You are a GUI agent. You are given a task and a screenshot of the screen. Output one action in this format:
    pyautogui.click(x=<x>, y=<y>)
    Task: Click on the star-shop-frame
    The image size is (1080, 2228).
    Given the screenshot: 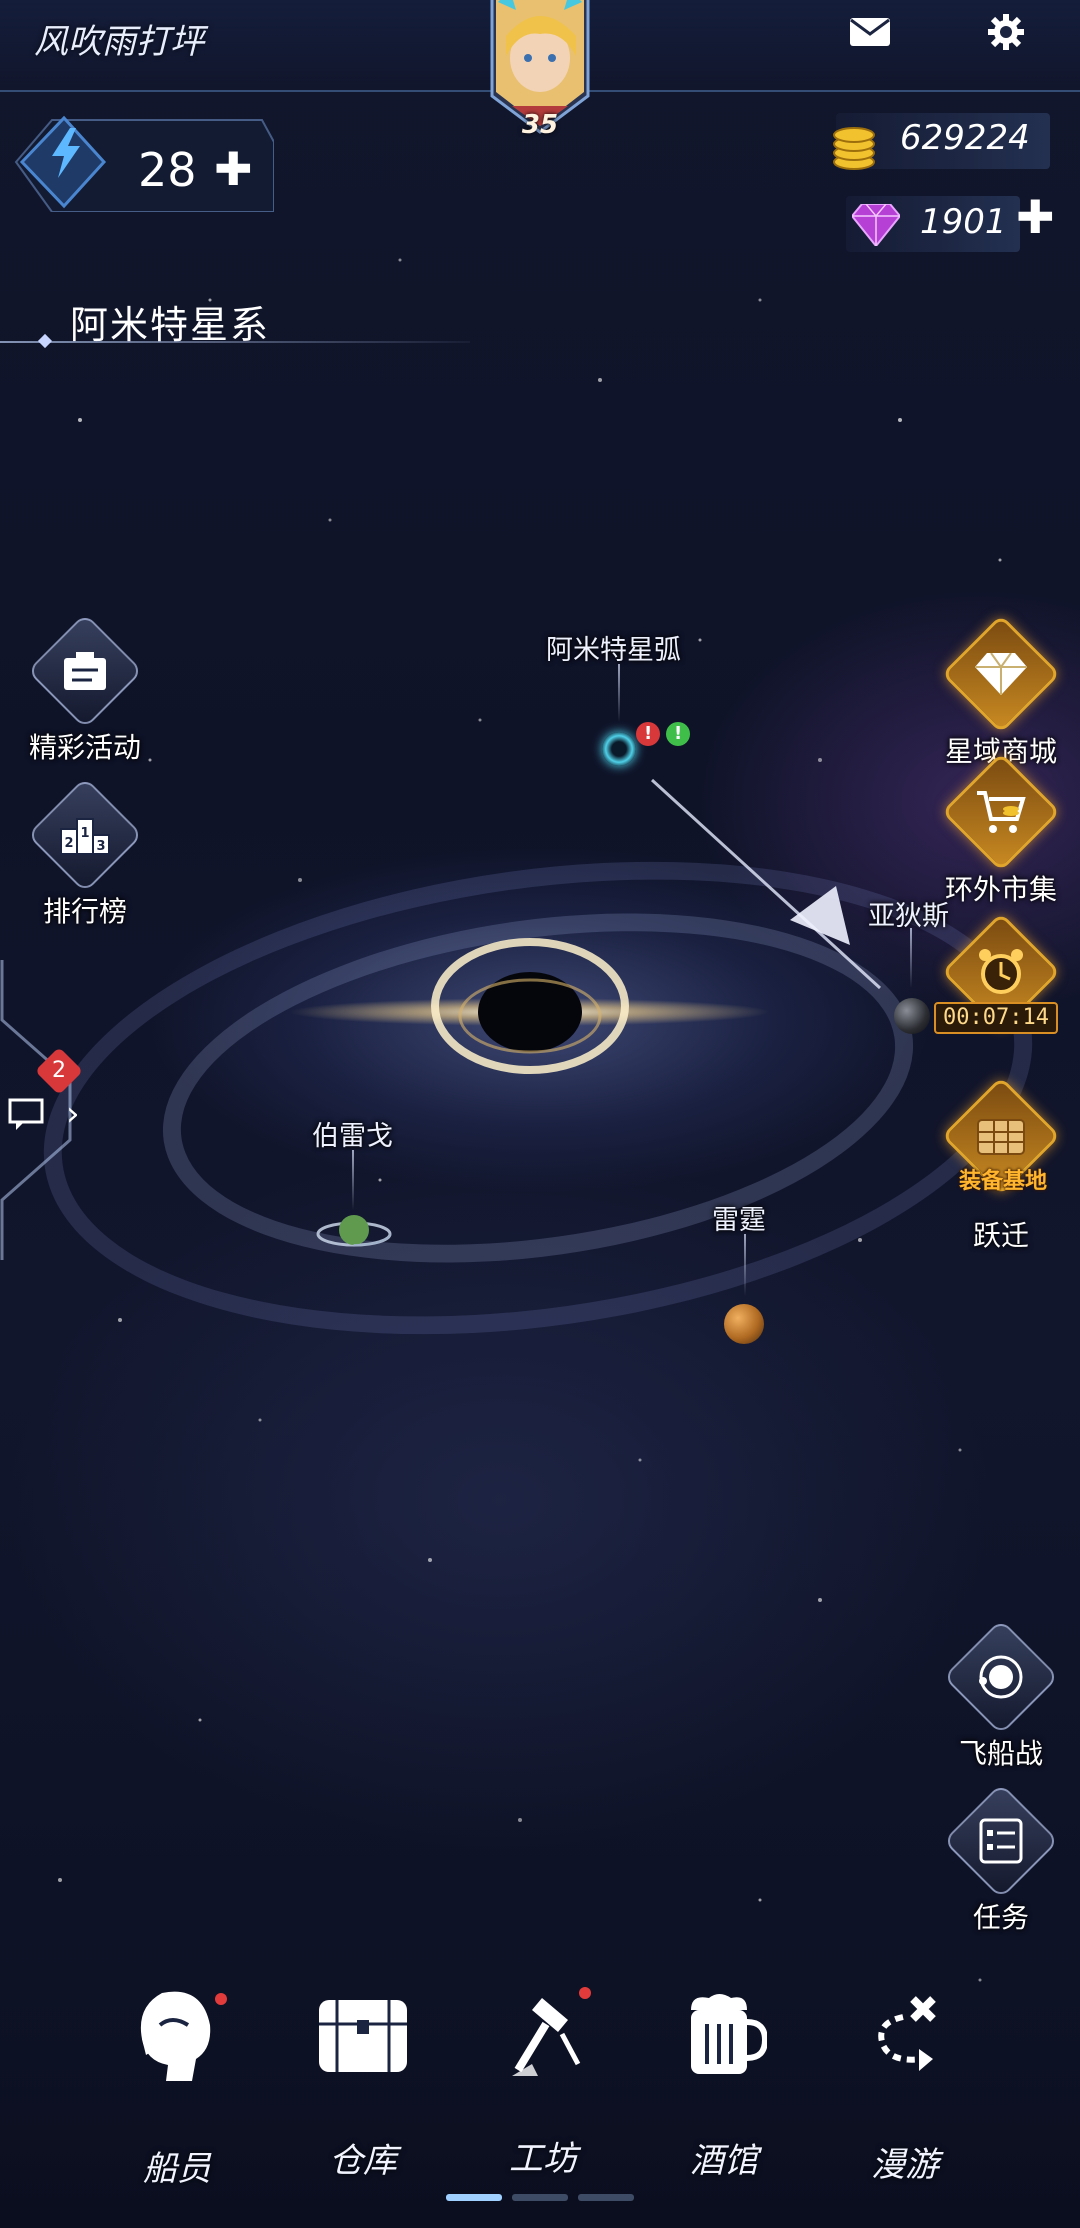 What is the action you would take?
    pyautogui.click(x=1001, y=674)
    